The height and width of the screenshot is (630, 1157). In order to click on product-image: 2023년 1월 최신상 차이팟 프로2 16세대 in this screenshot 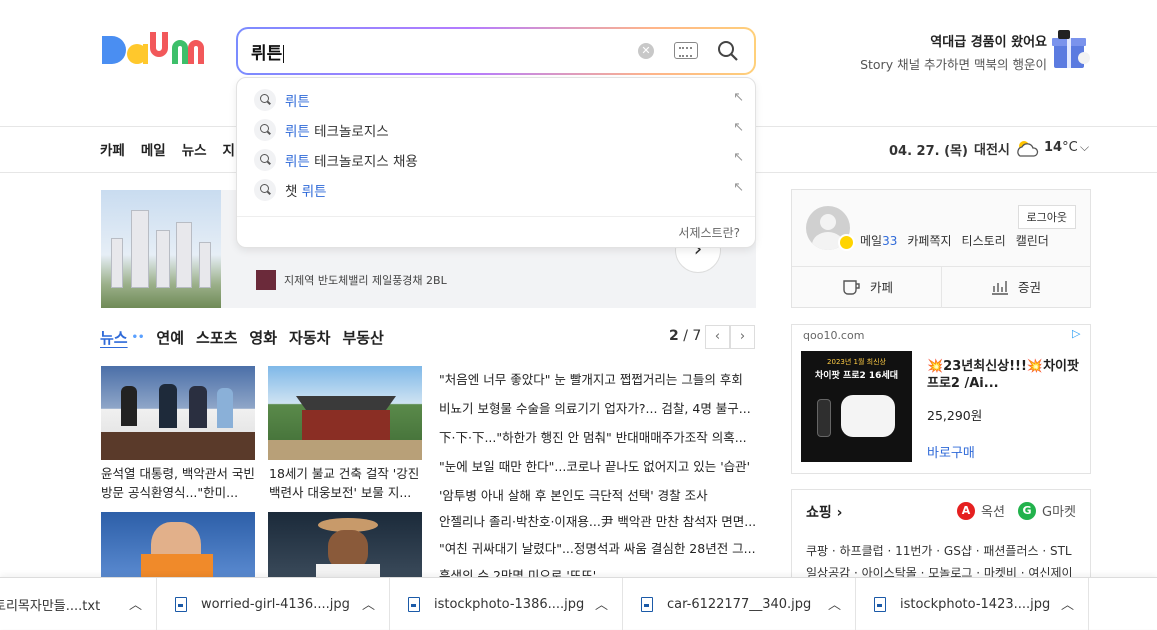, I will do `click(856, 406)`.